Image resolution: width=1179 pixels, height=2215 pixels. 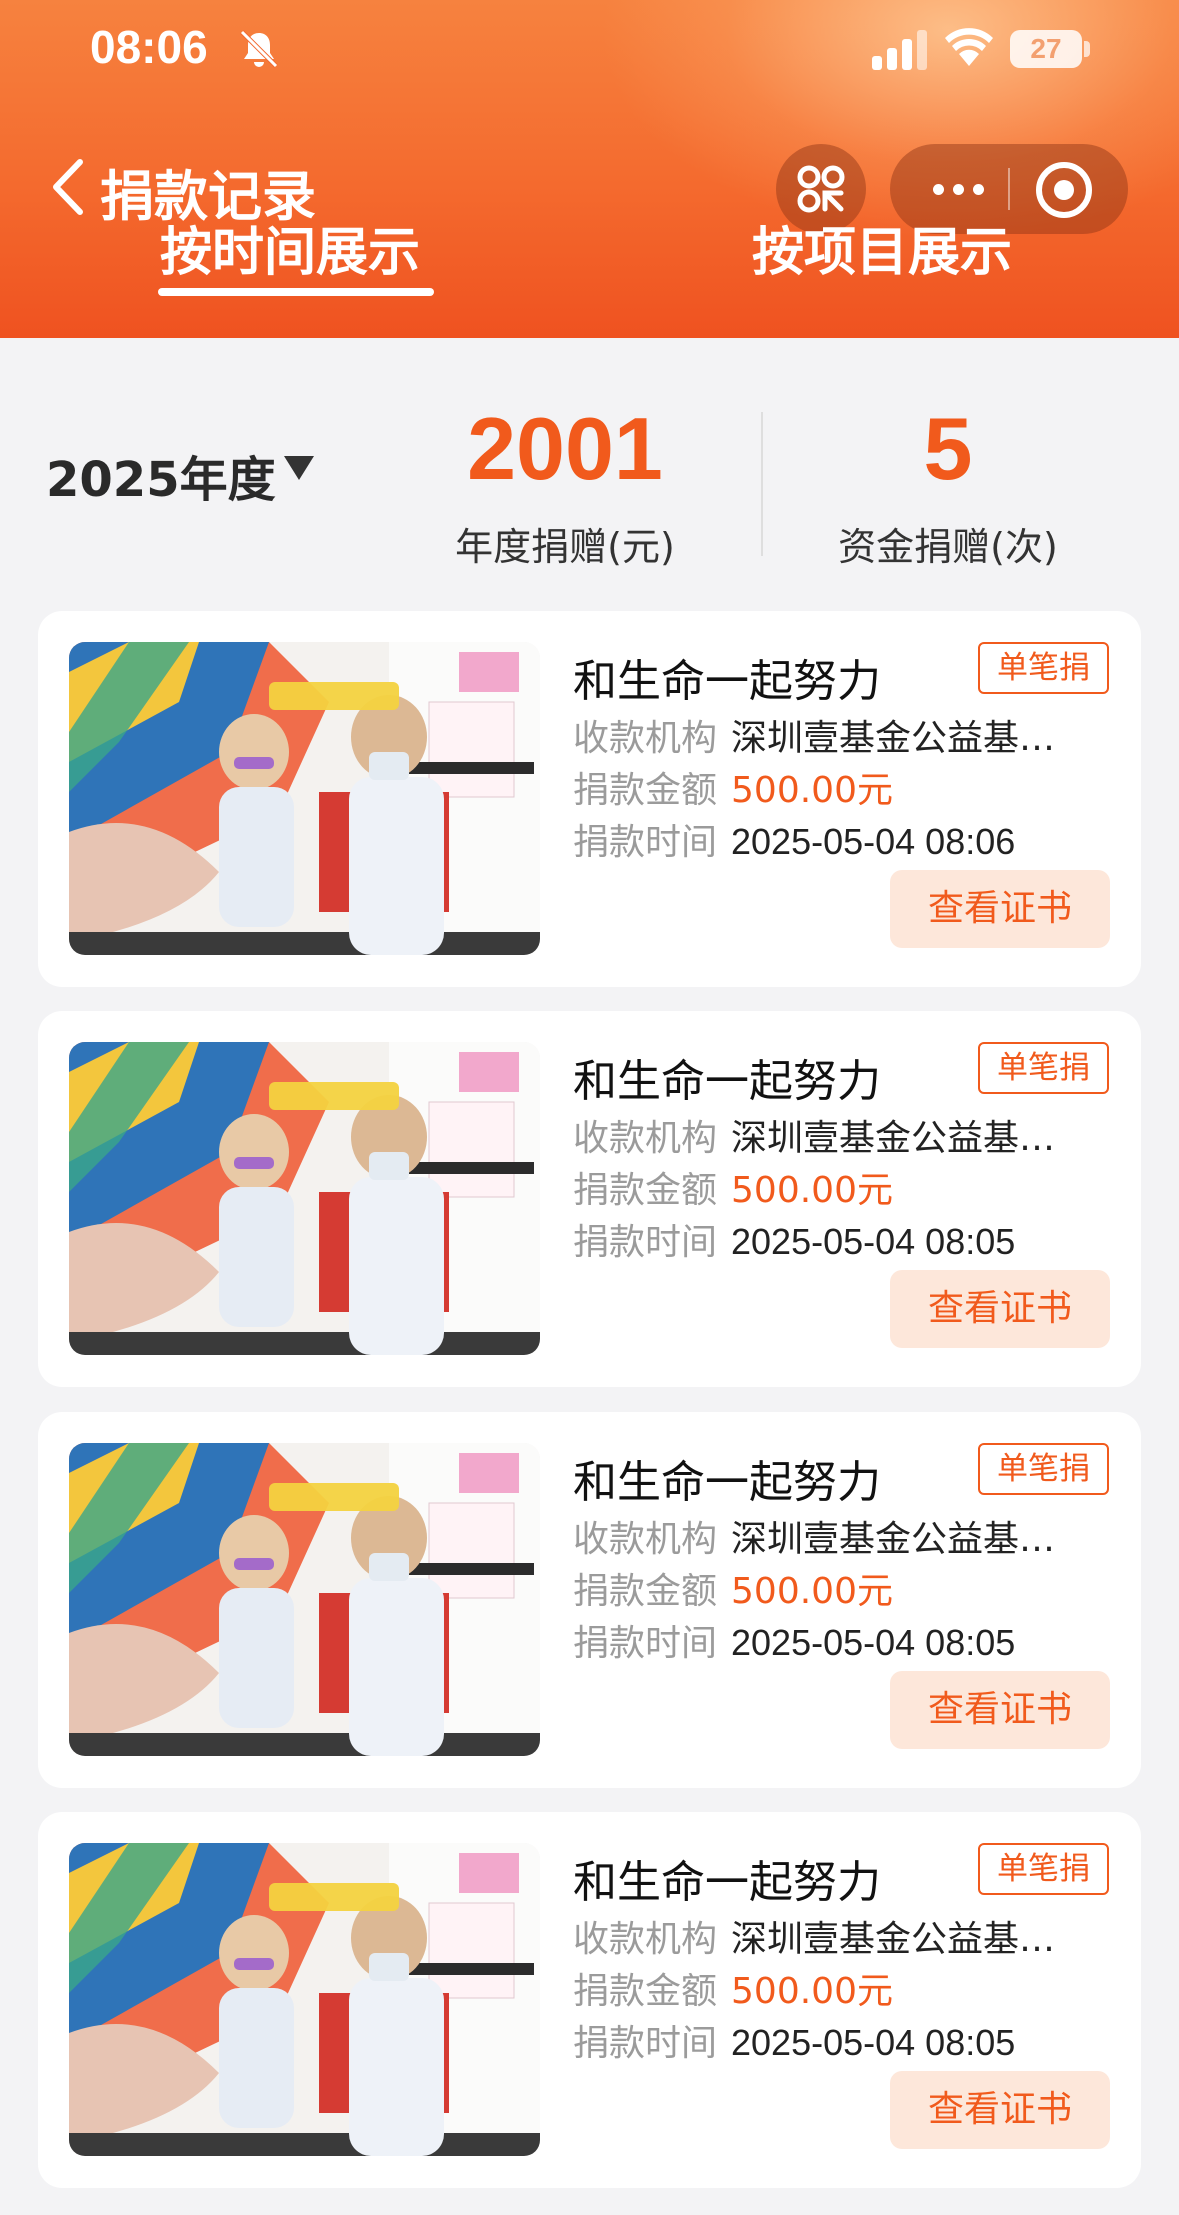 I want to click on tab-by-time: 按时间展示, so click(x=290, y=247).